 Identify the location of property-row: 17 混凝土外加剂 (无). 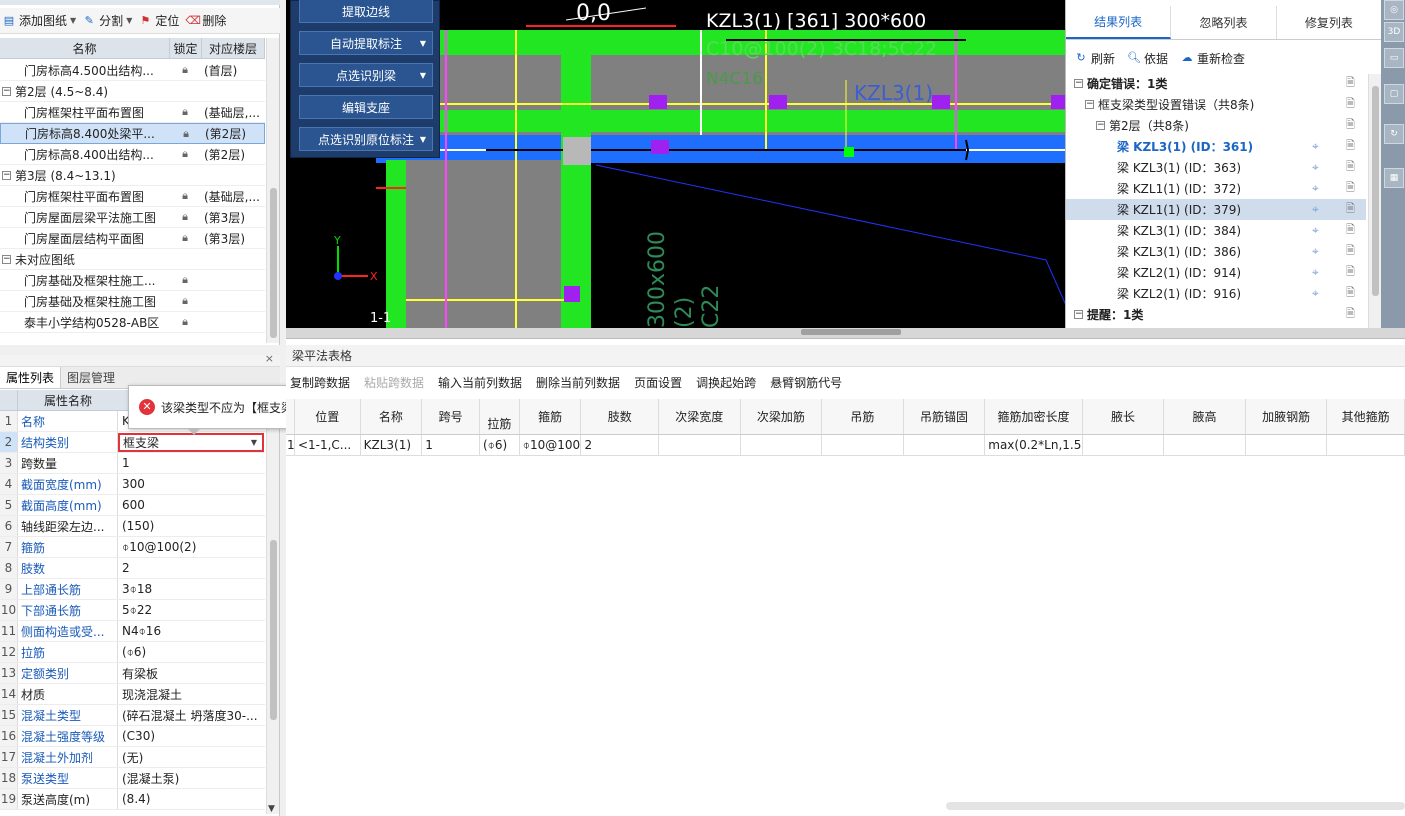
(132, 757).